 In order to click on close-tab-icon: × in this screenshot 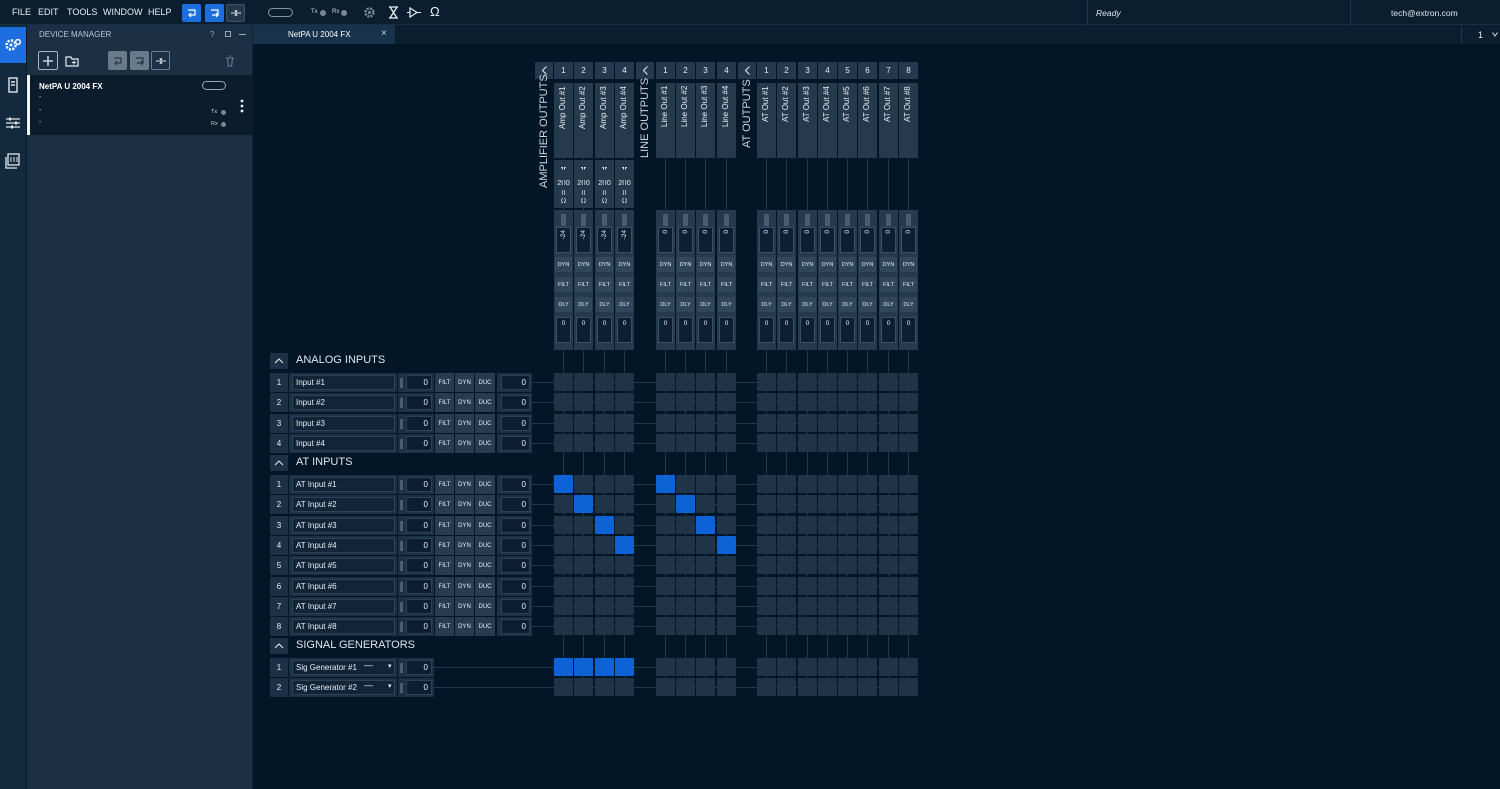, I will do `click(384, 33)`.